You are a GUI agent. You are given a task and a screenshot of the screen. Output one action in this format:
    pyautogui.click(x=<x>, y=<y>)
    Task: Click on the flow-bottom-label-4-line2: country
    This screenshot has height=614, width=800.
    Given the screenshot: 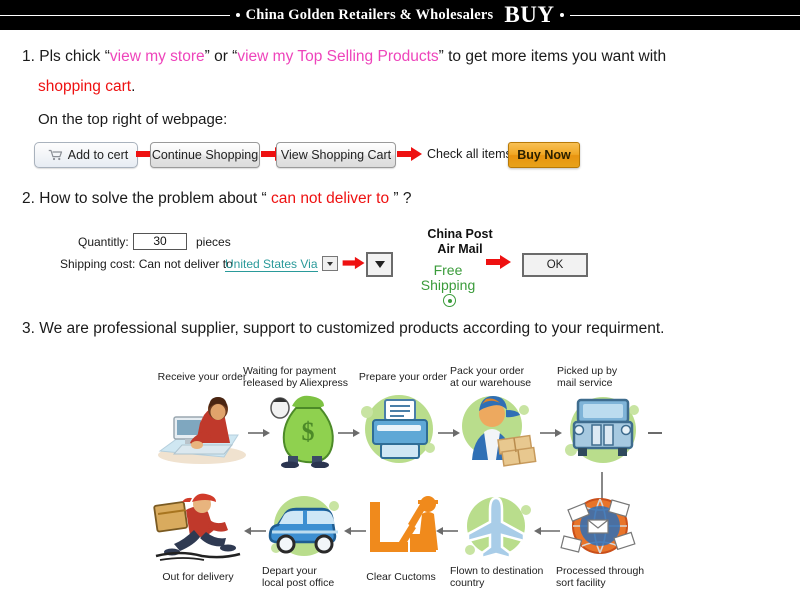 What is the action you would take?
    pyautogui.click(x=467, y=582)
    